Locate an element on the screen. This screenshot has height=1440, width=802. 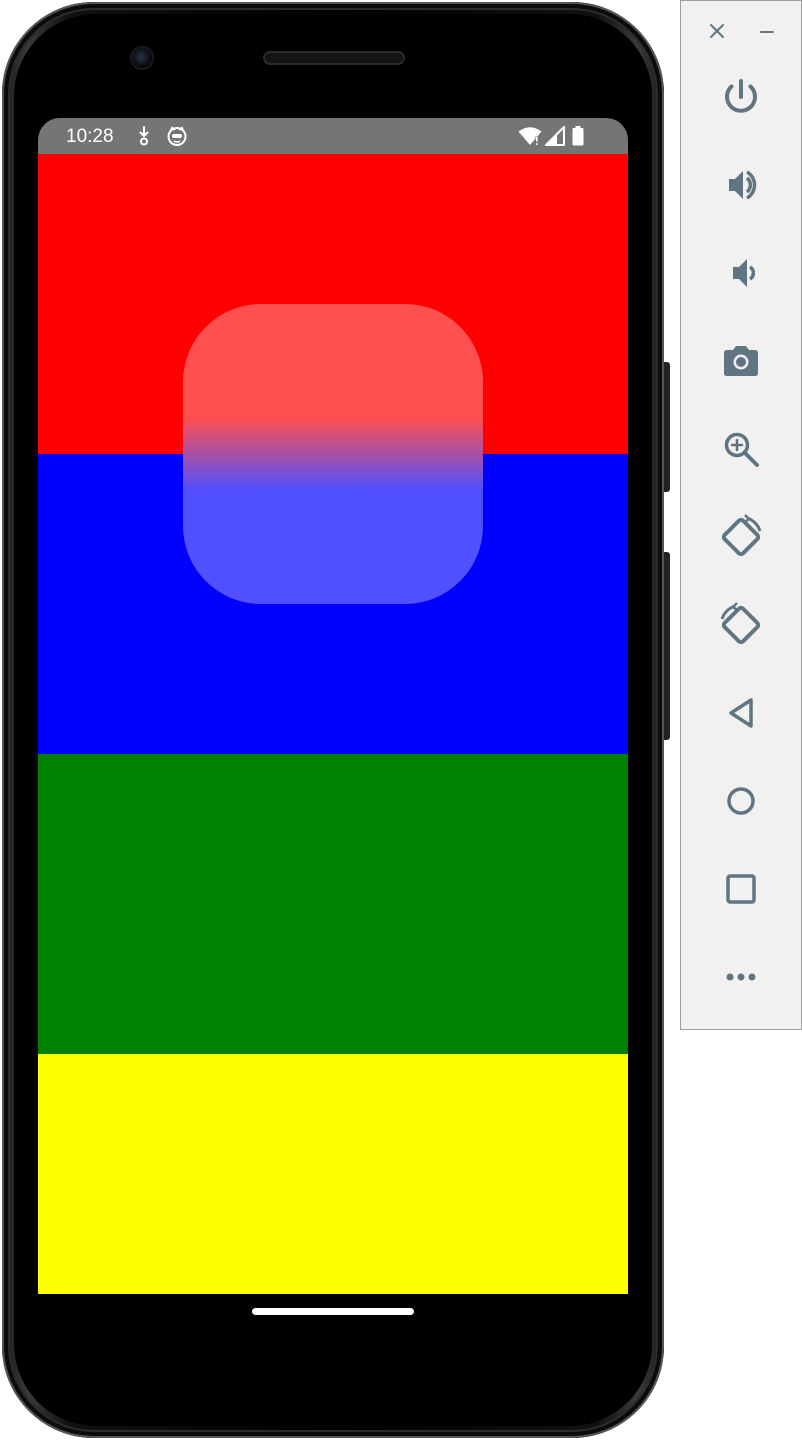
home-icon is located at coordinates (741, 801).